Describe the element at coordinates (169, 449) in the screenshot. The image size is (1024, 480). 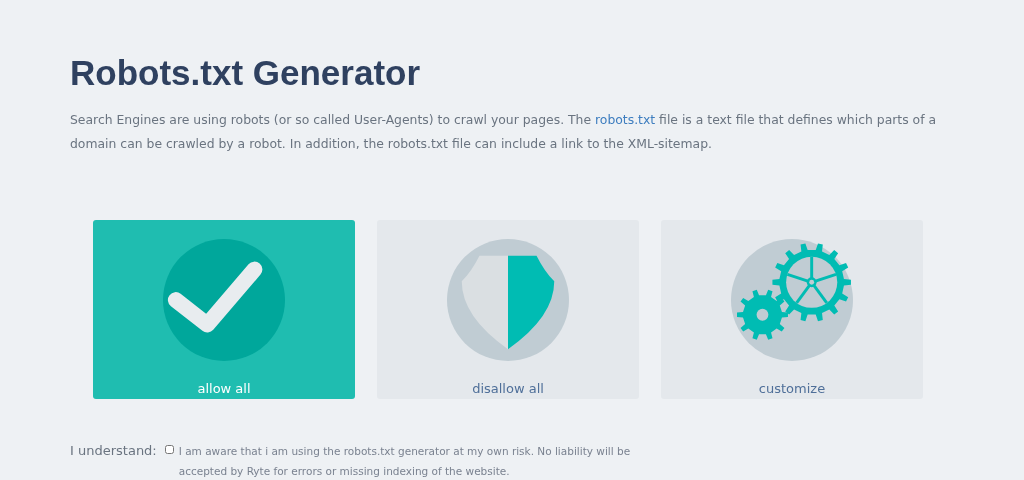
I see `consent-checkbox` at that location.